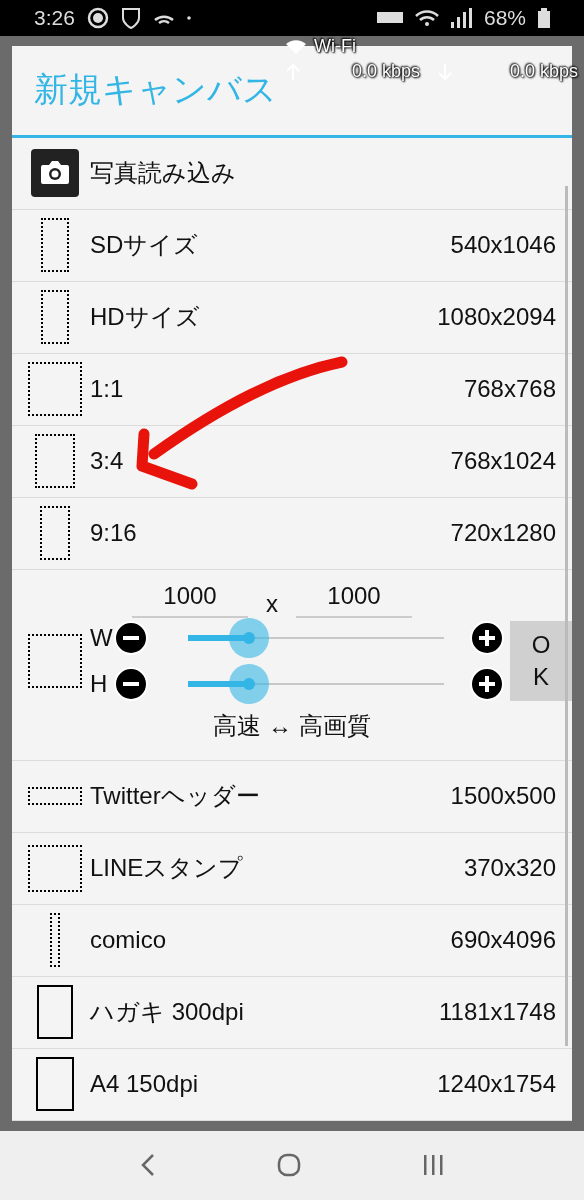 This screenshot has height=1200, width=584. Describe the element at coordinates (145, 317) in the screenshot. I see `item-label: HDサイズ` at that location.